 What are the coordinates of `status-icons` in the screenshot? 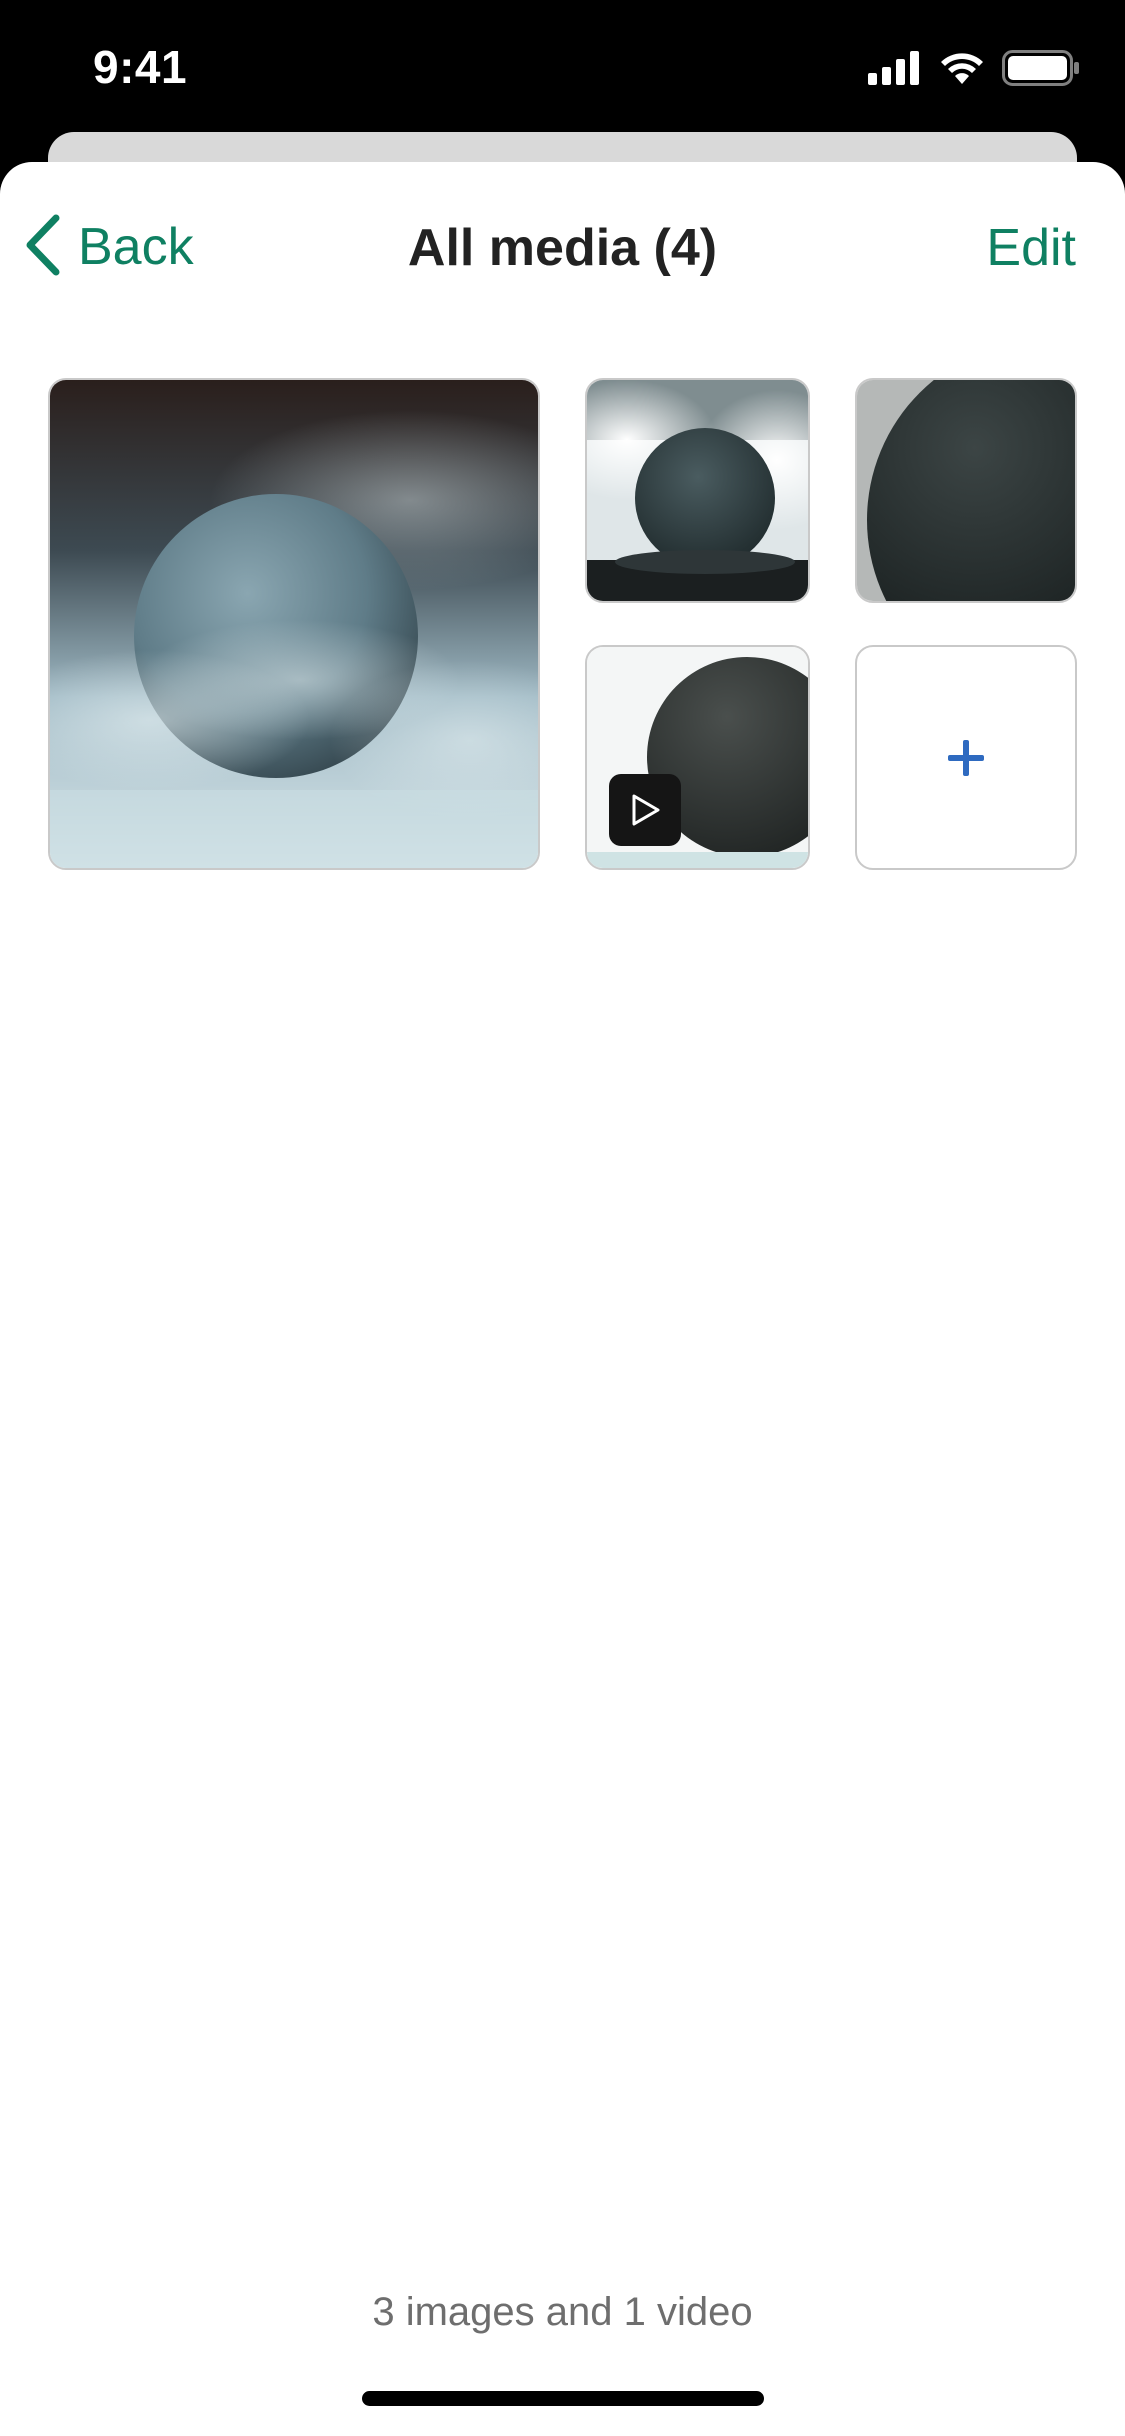 It's located at (974, 70).